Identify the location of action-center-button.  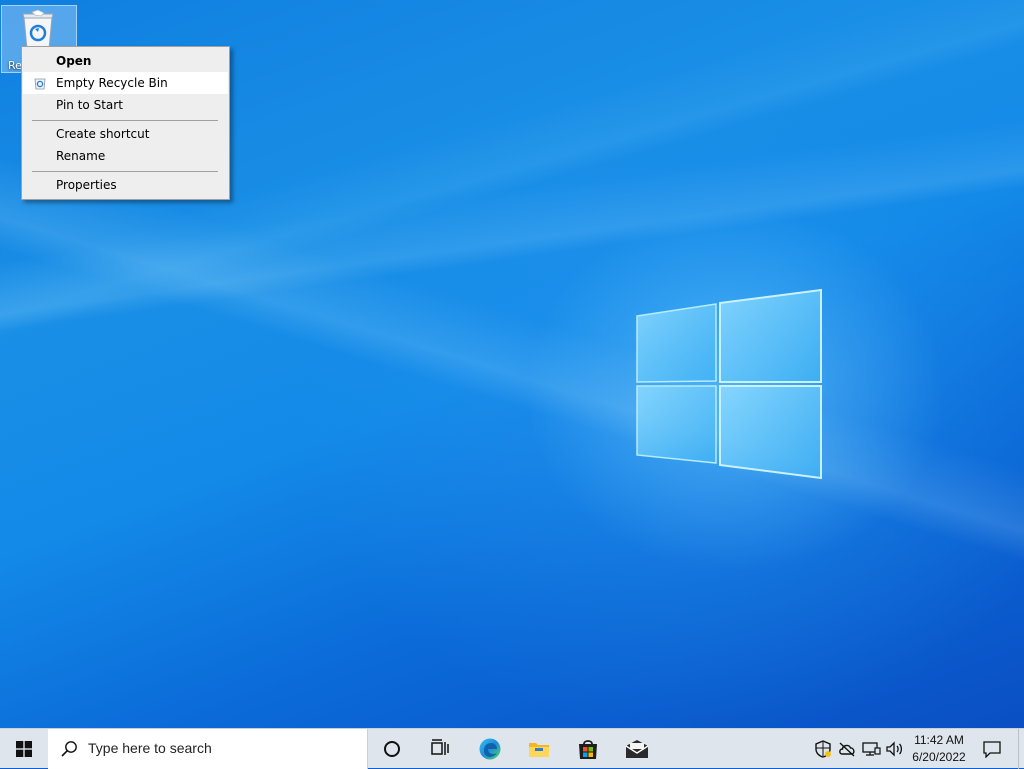
(992, 749).